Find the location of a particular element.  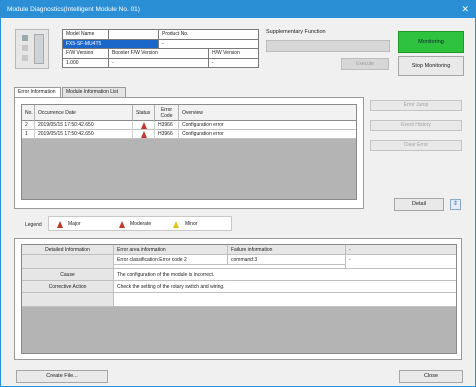

cause-label: Cause is located at coordinates (68, 275).